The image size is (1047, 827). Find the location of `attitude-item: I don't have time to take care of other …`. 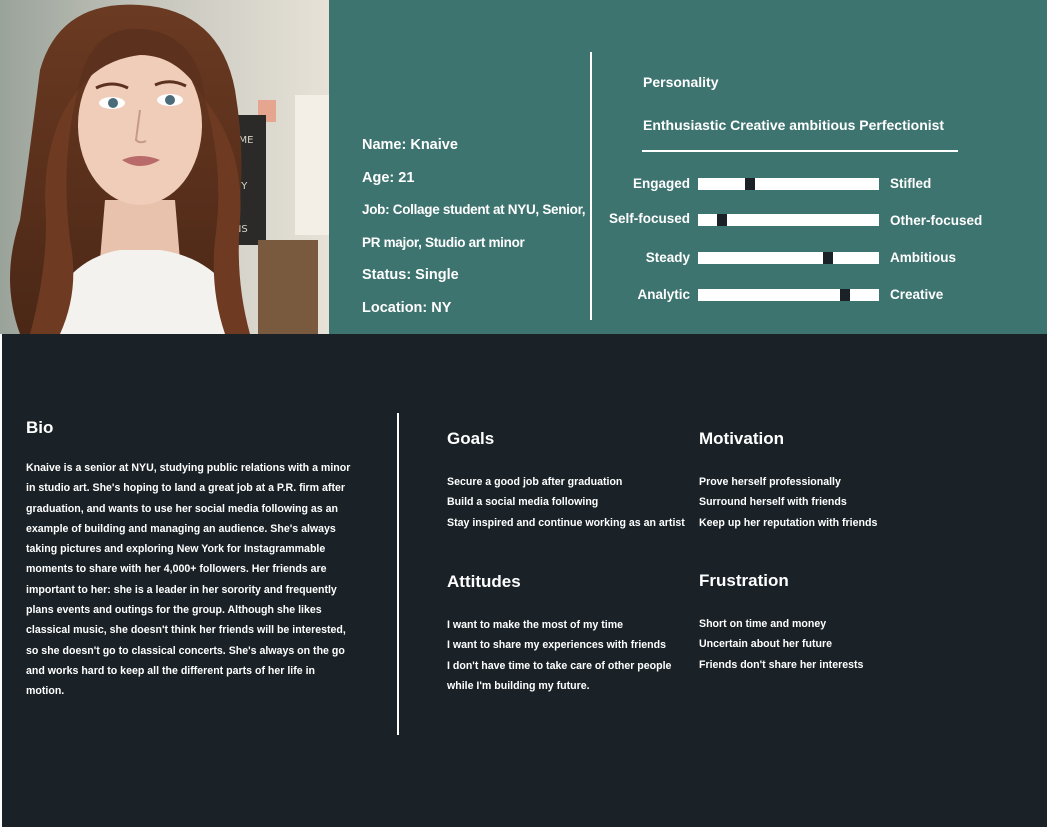

attitude-item: I don't have time to take care of other … is located at coordinates (559, 675).